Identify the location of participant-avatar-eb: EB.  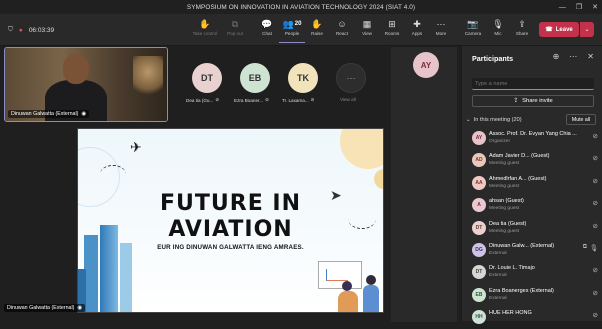
(255, 78).